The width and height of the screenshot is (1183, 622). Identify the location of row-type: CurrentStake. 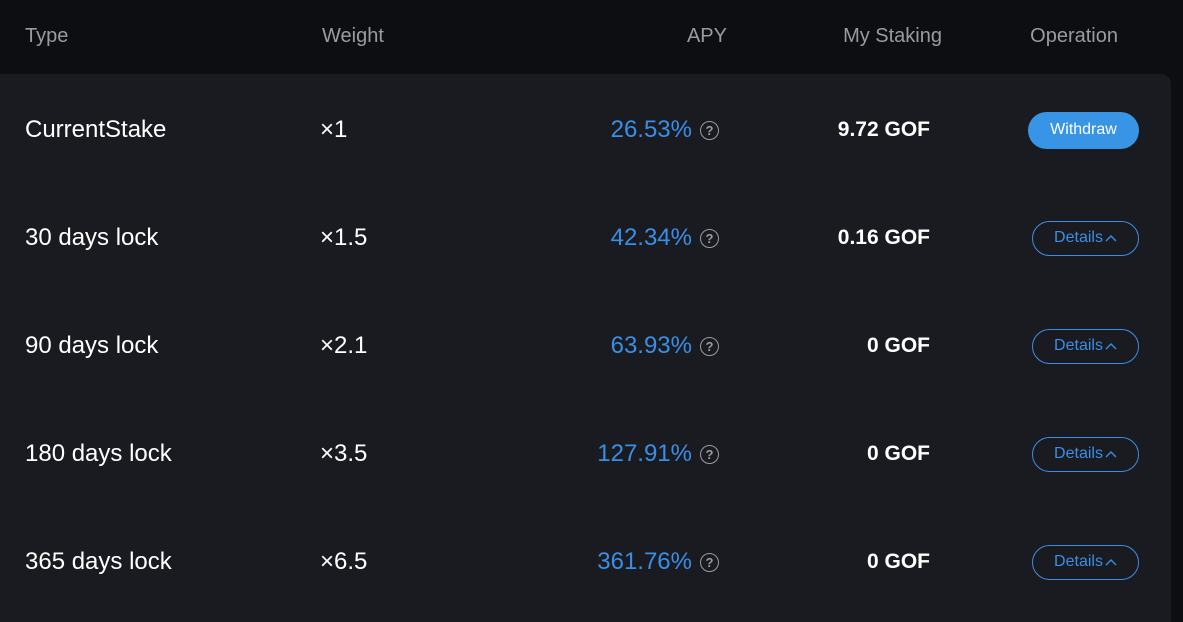
(96, 129).